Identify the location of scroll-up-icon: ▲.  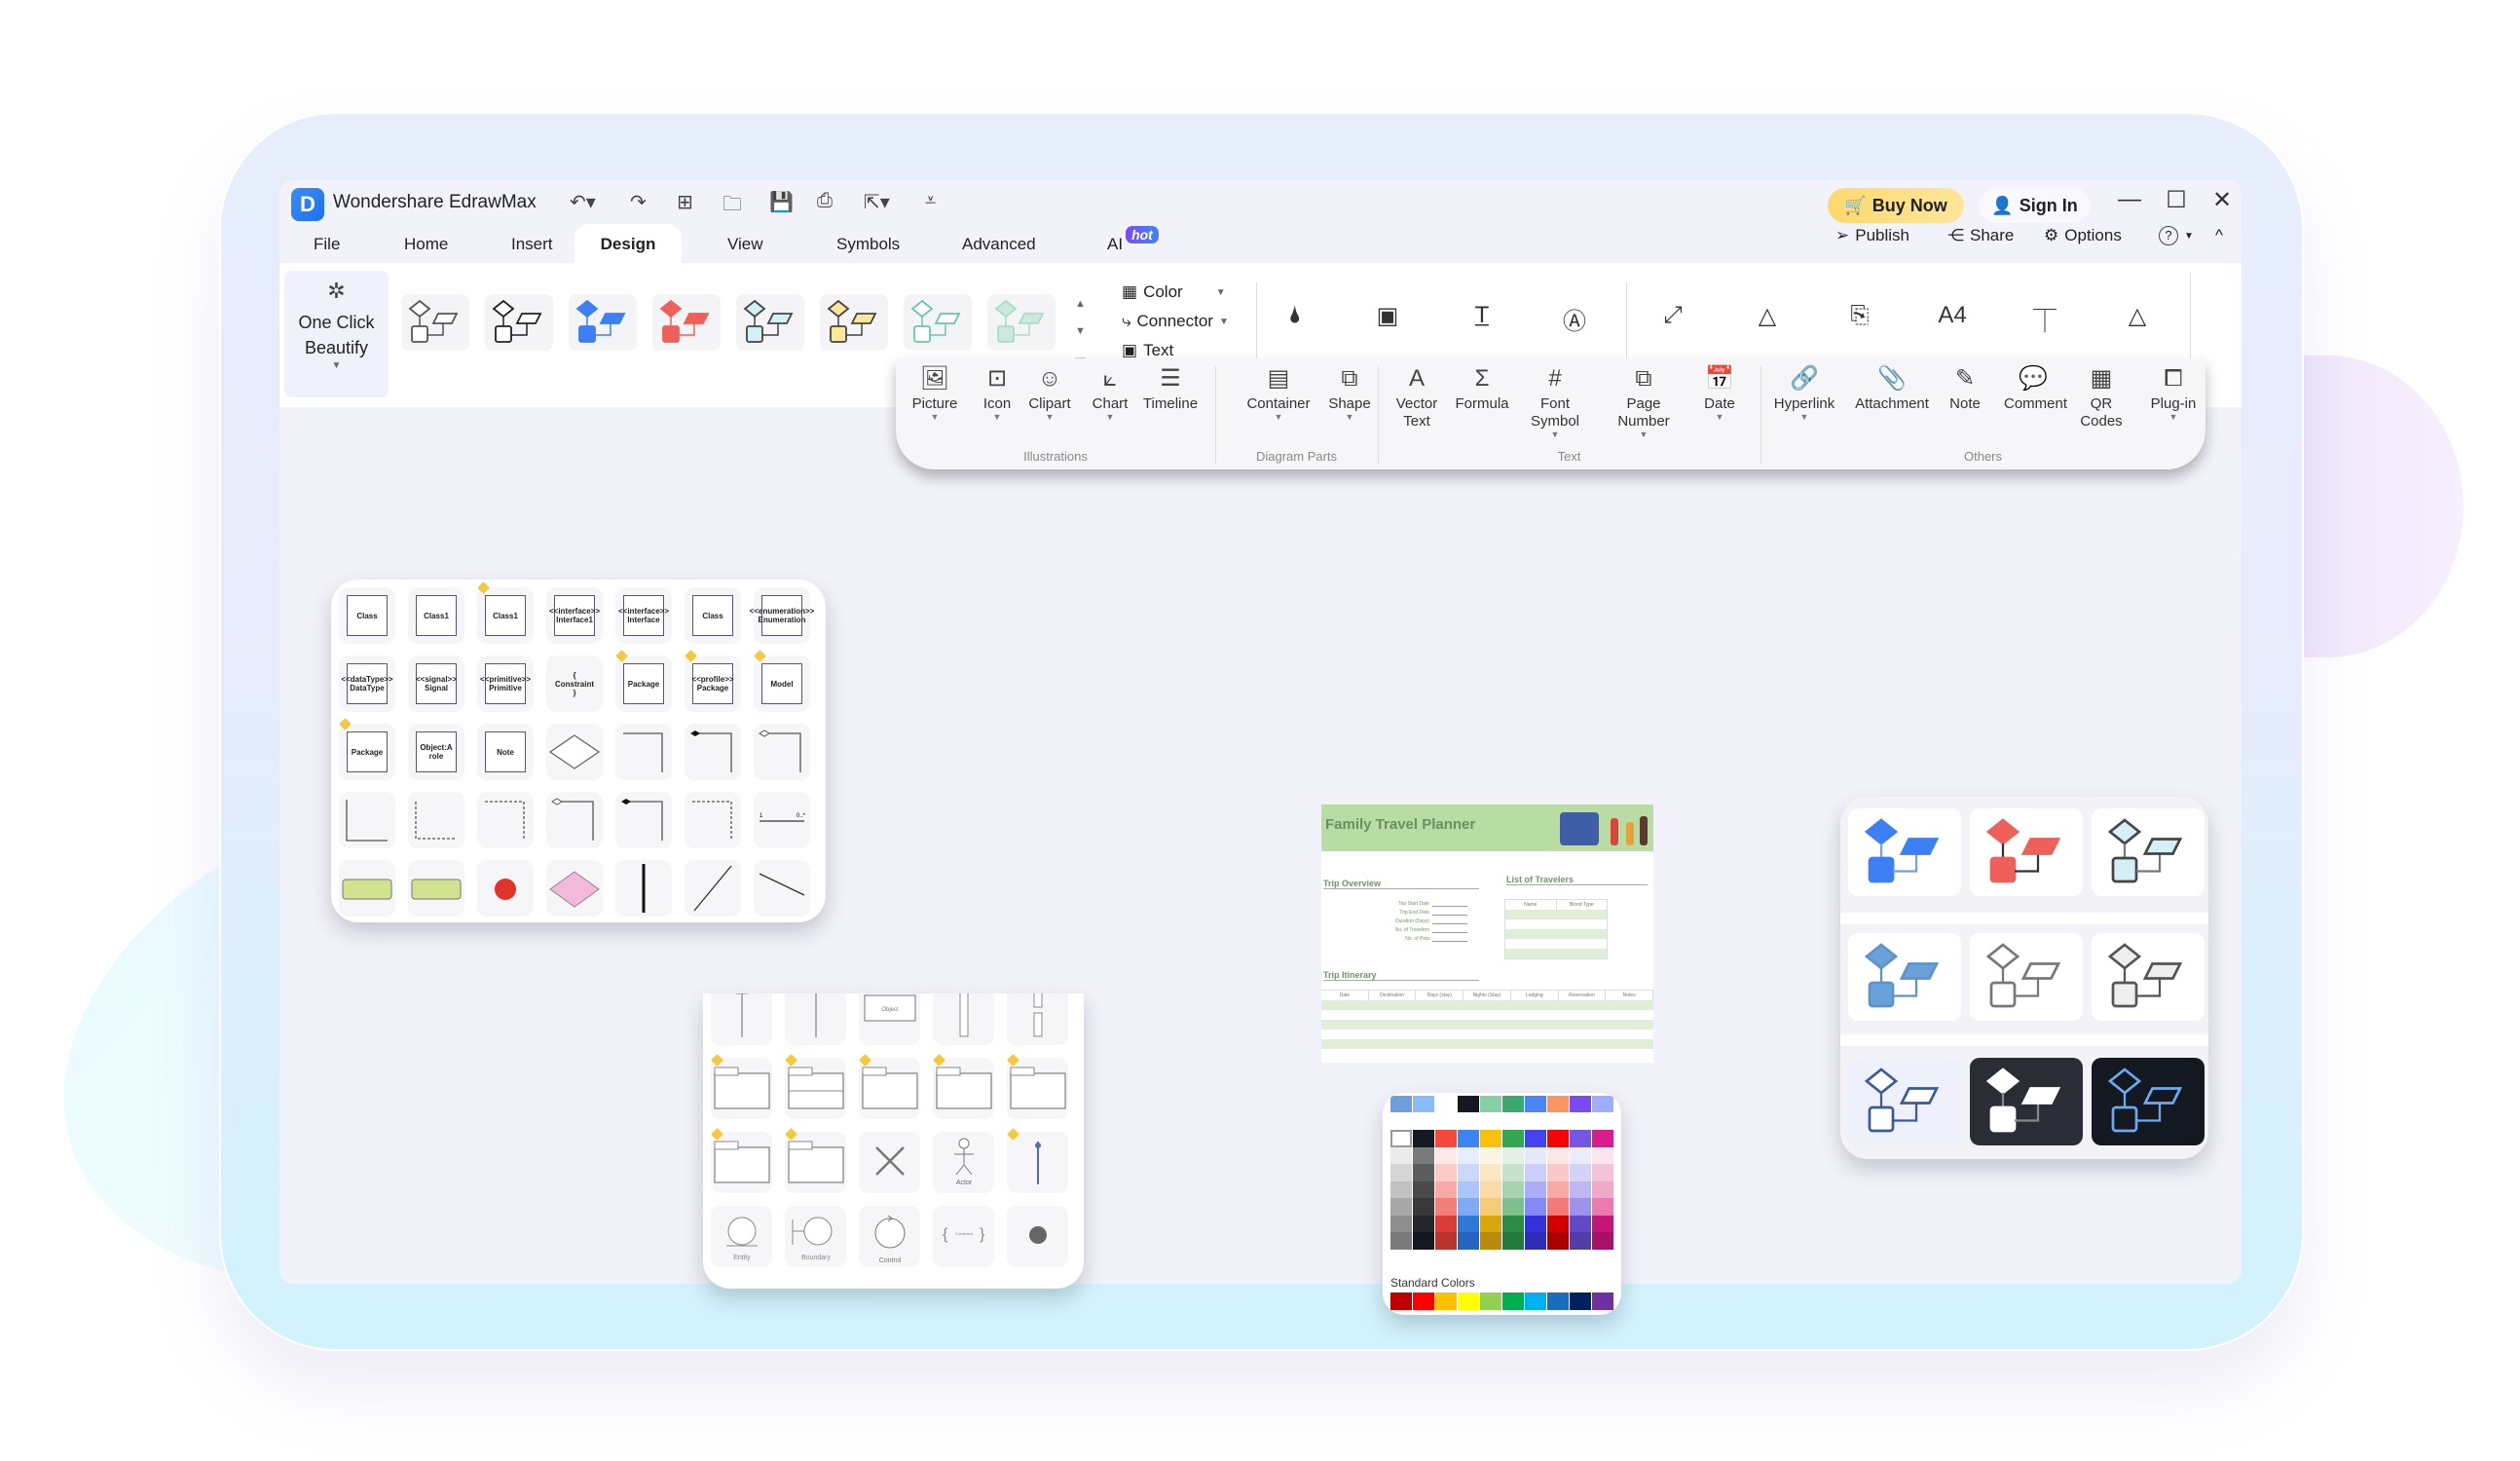
(1080, 304).